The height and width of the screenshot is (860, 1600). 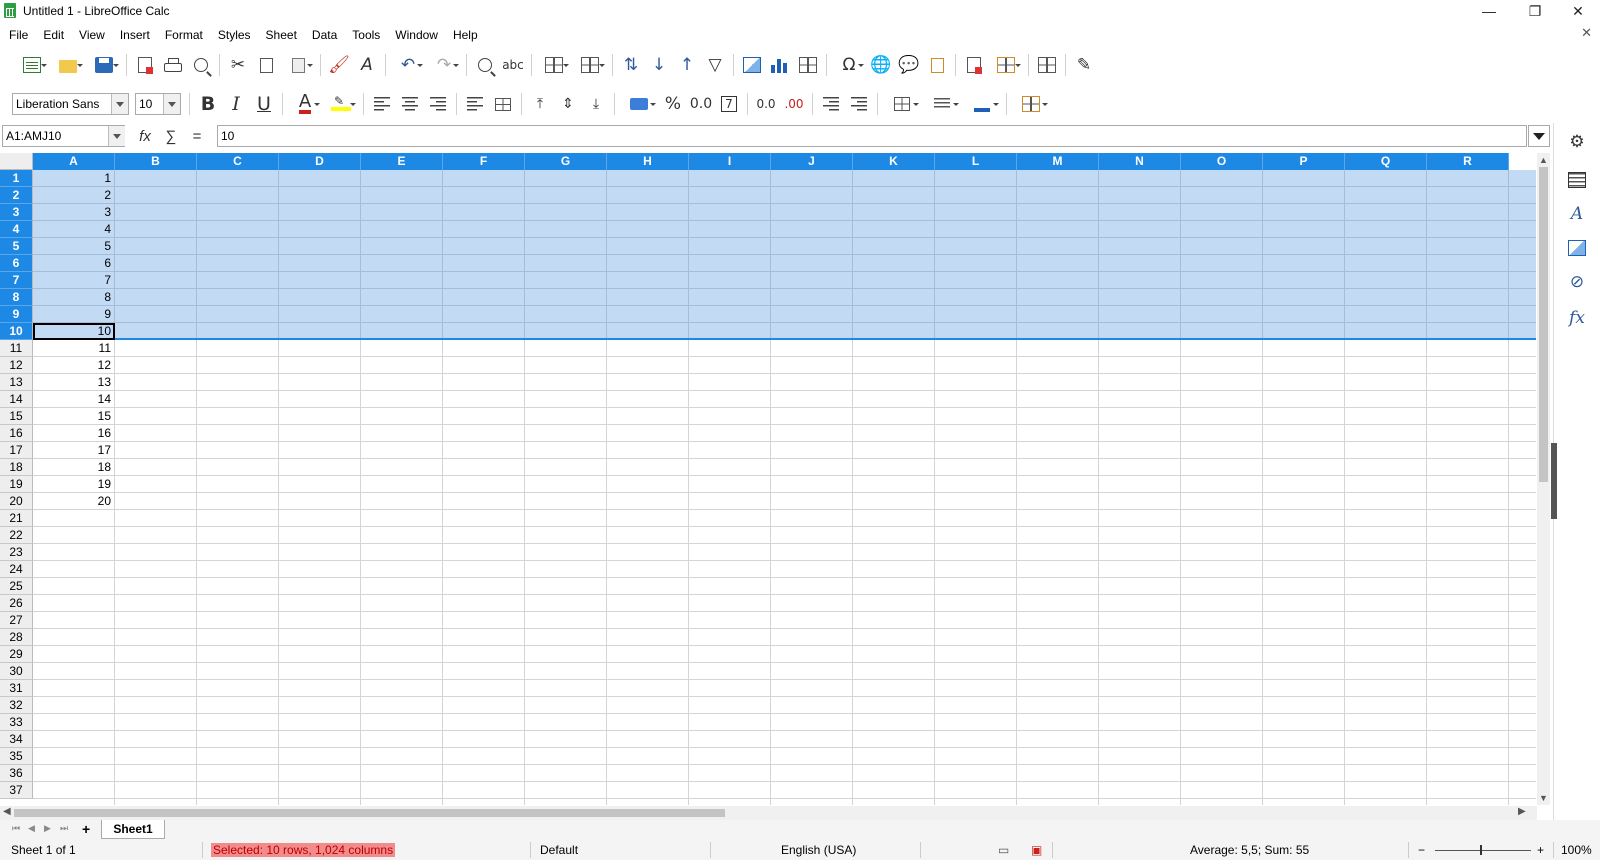 I want to click on cell-value: 1, so click(x=73, y=178).